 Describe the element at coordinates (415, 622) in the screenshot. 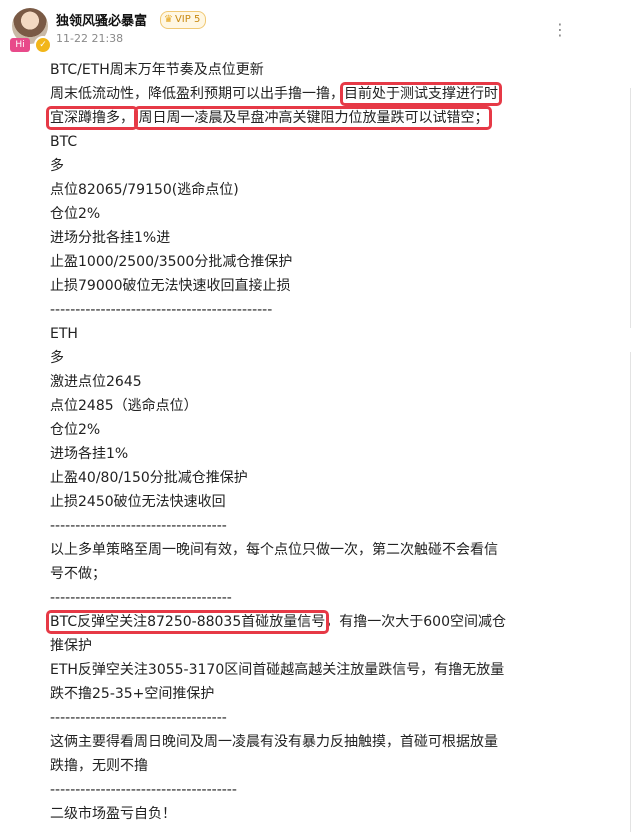

I see `post-text: ，有撸一次大于600空间减仓` at that location.